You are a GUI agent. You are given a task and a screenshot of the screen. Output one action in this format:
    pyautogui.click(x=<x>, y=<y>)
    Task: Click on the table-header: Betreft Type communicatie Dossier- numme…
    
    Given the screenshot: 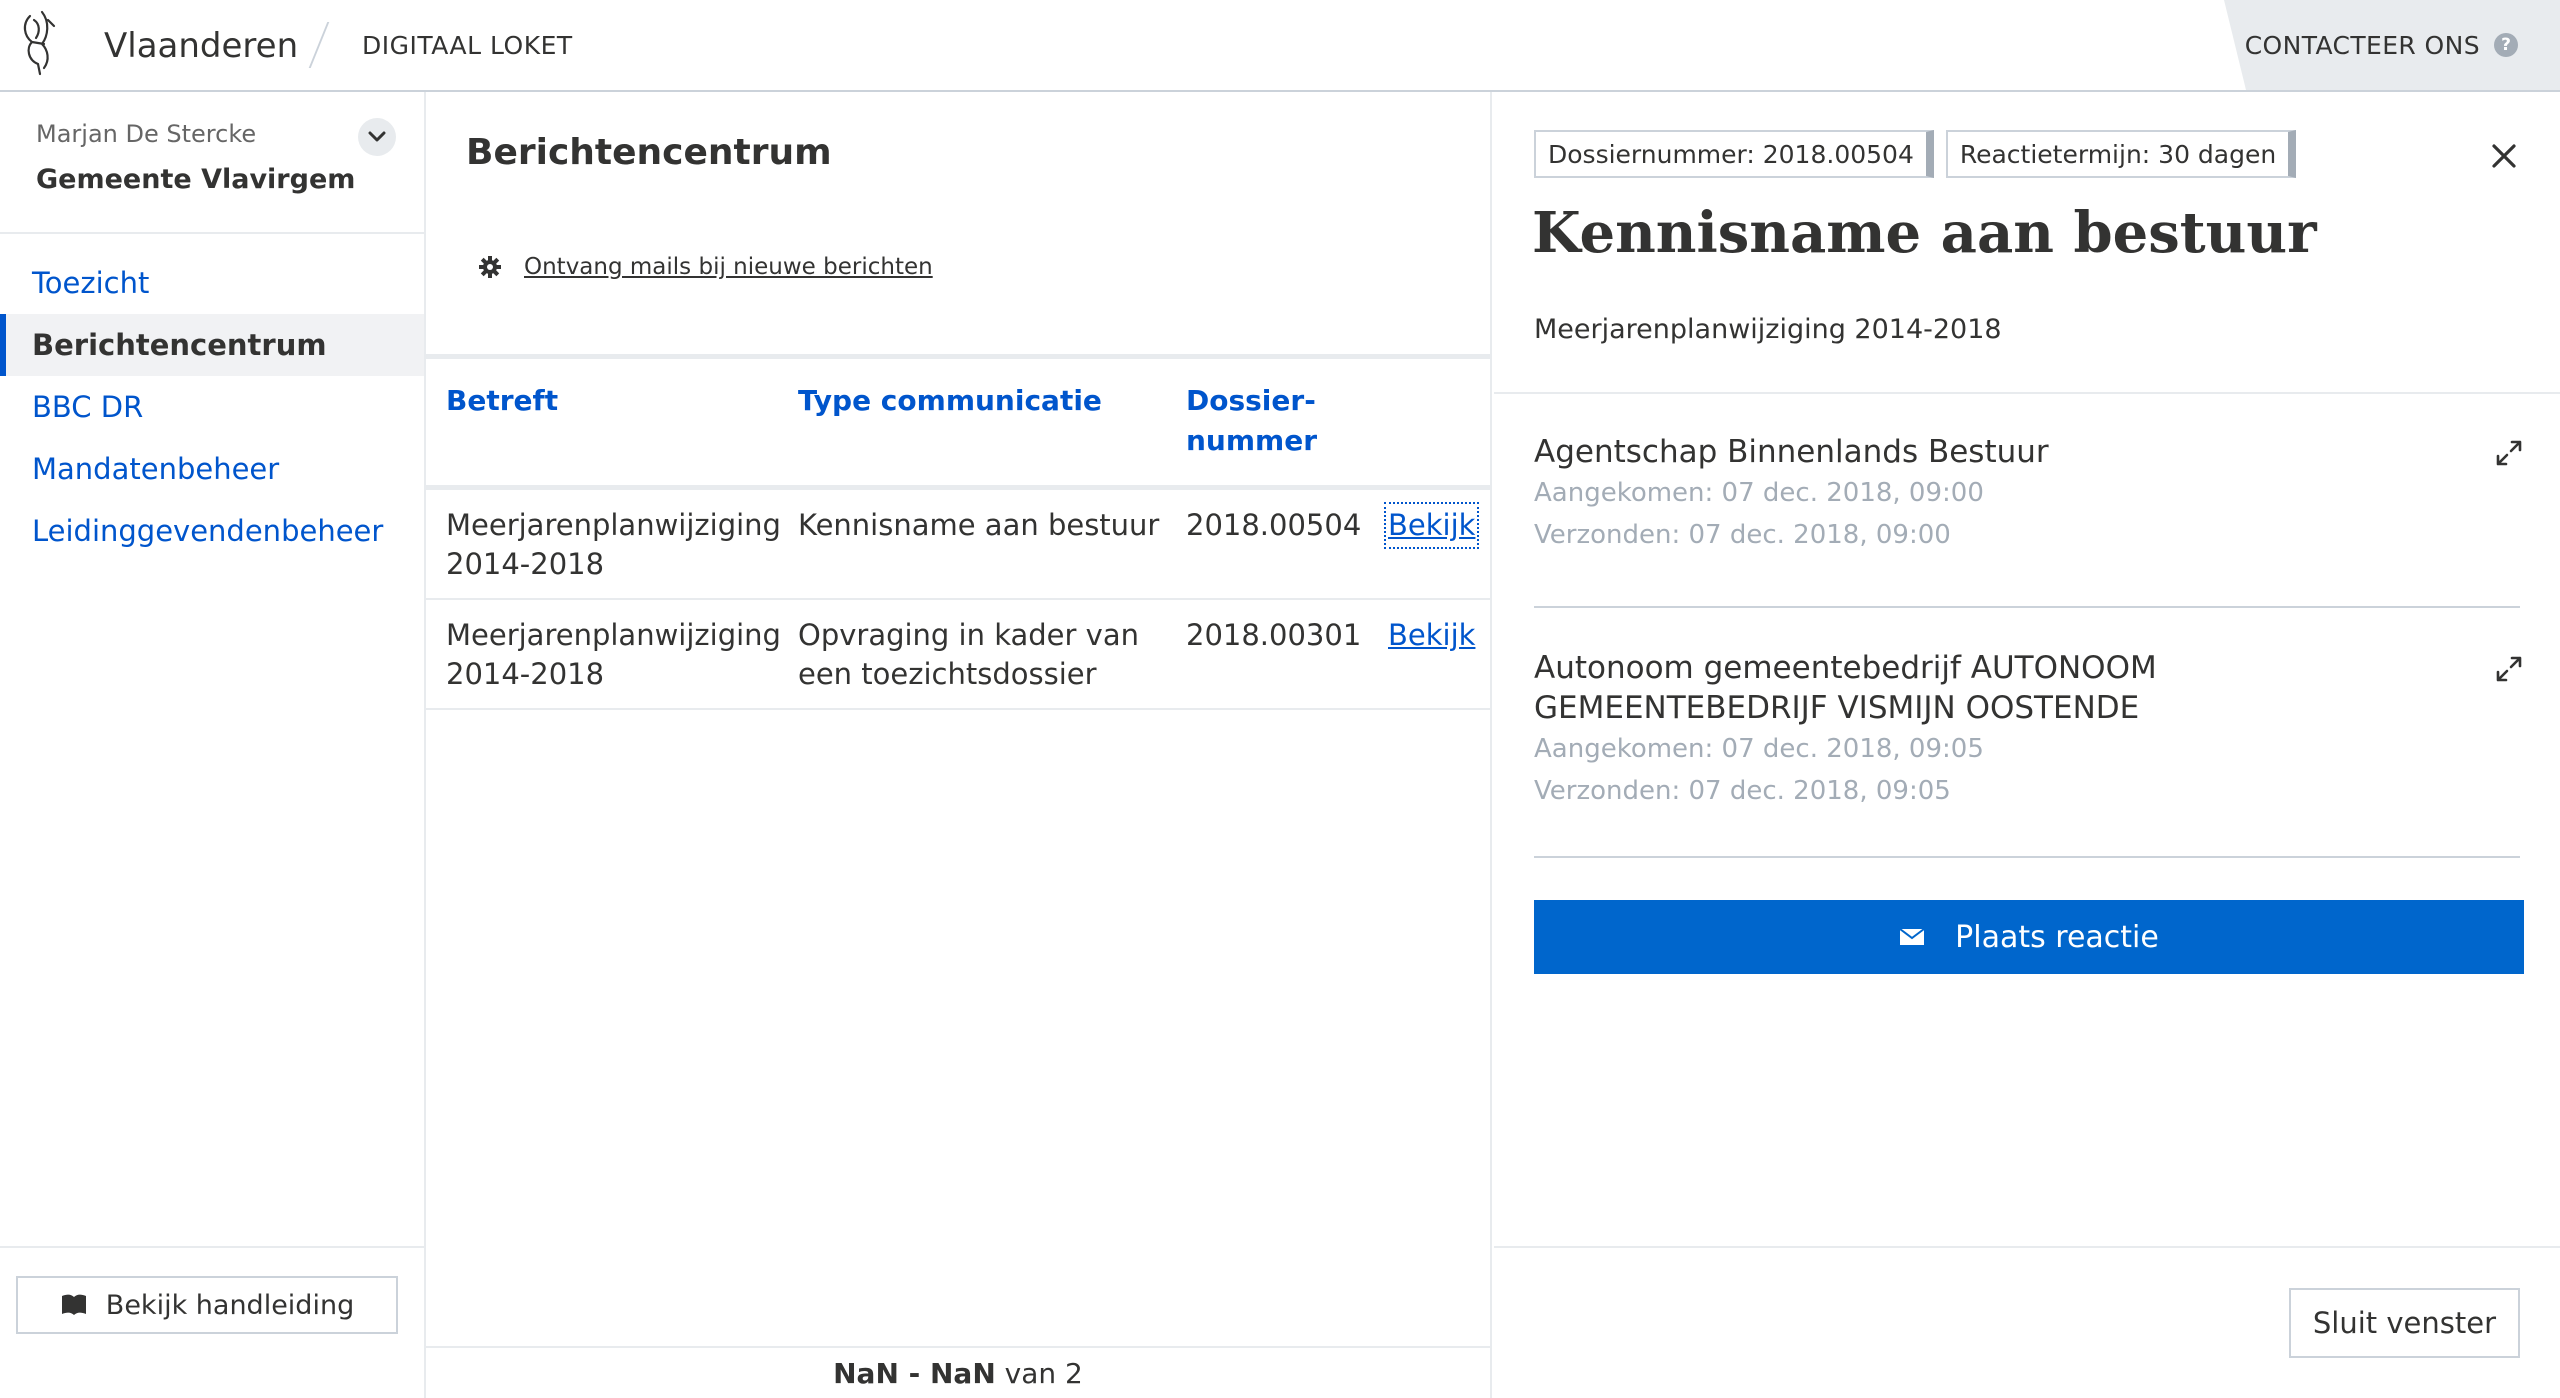 What is the action you would take?
    pyautogui.click(x=958, y=422)
    